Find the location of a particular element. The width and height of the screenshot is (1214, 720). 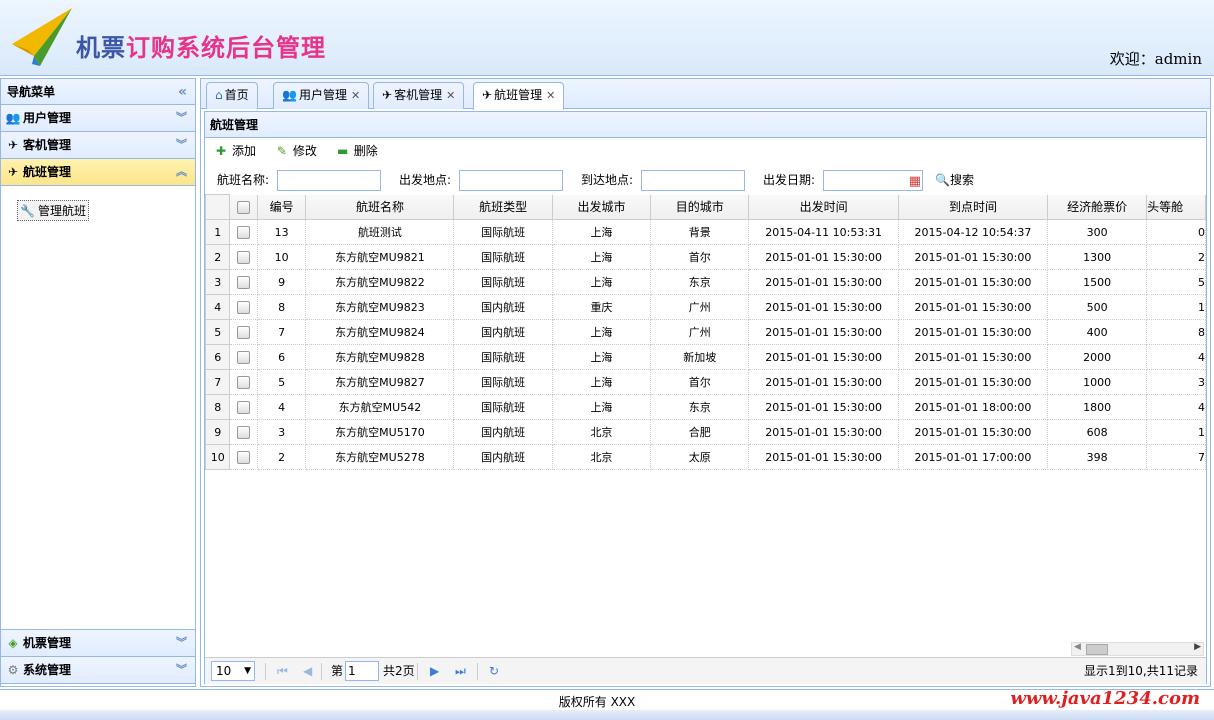

select-all-header is located at coordinates (243, 207).